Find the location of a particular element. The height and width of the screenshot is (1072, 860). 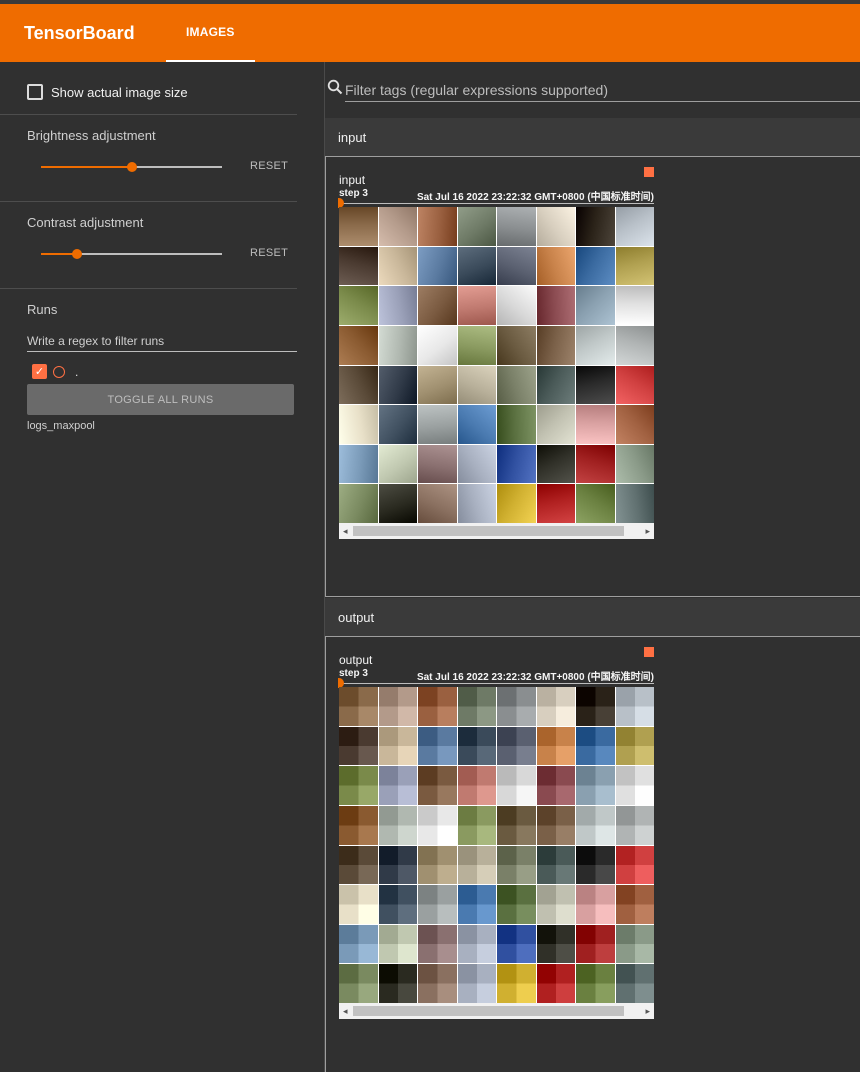

brightness-track is located at coordinates (176, 167).